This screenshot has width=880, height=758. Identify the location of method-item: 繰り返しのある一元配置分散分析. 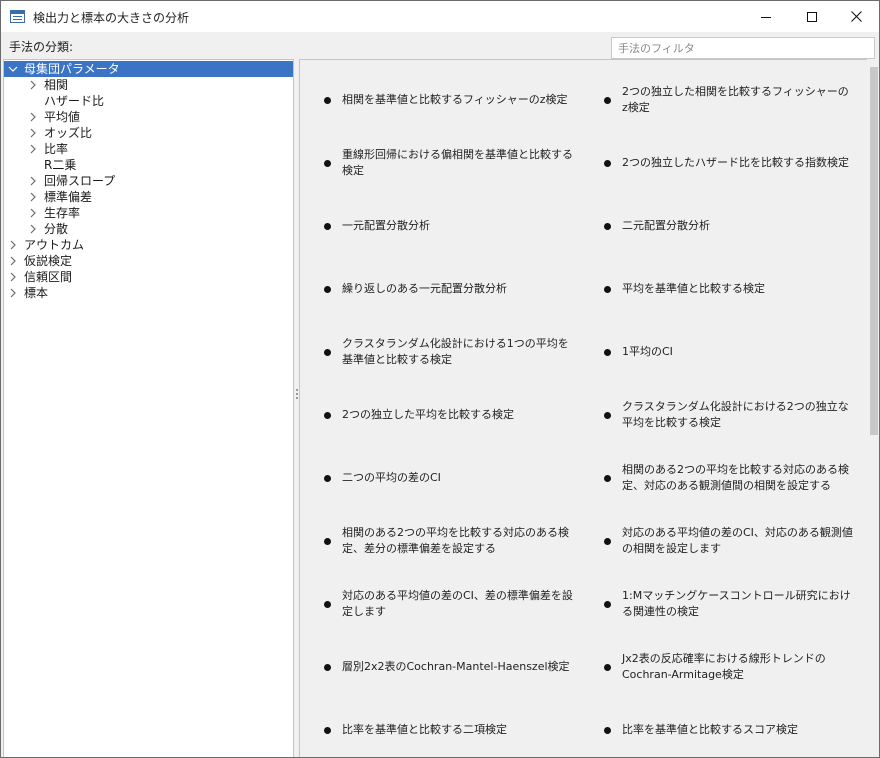
(449, 289).